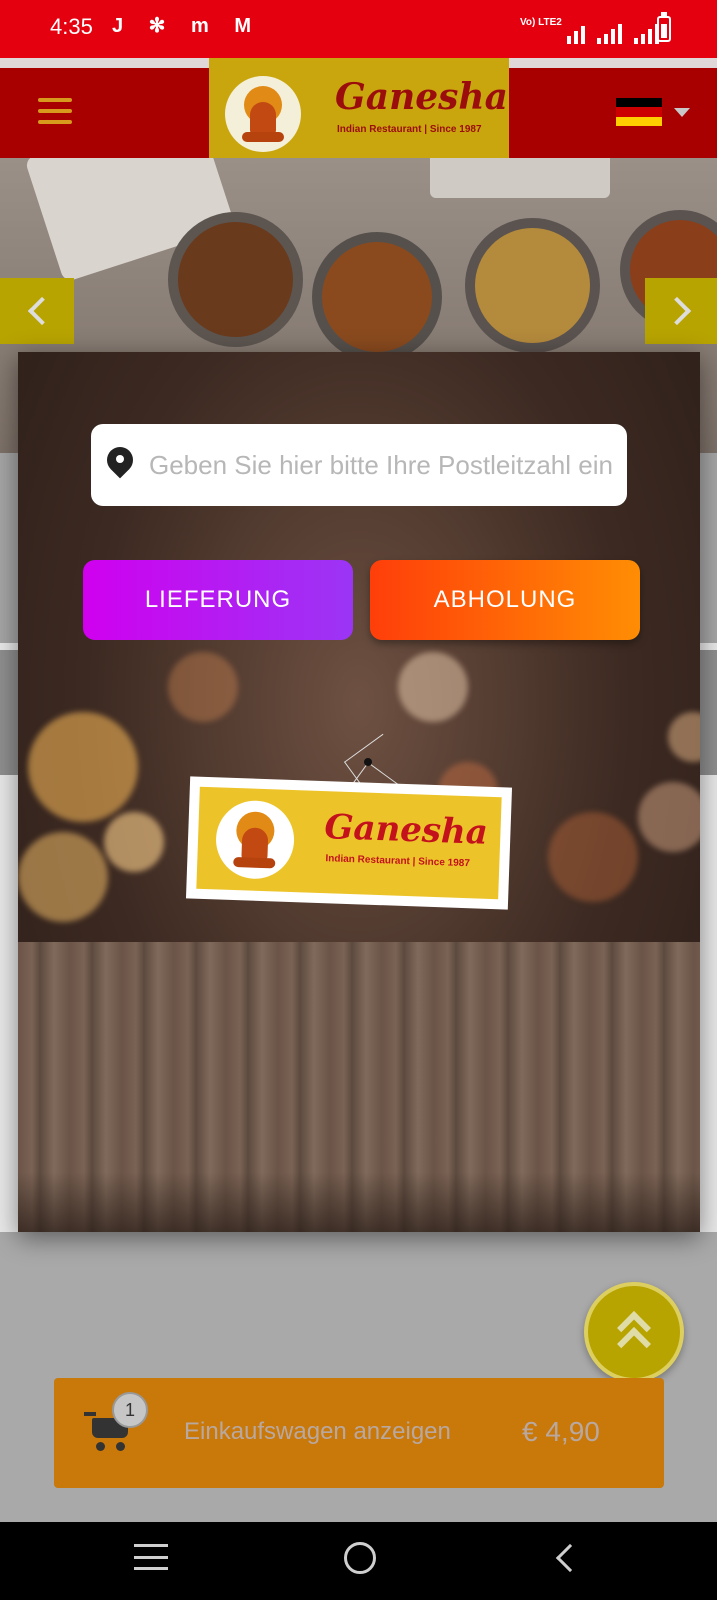 The width and height of the screenshot is (717, 1600). Describe the element at coordinates (409, 129) in the screenshot. I see `logo-subtitle: Indian Restaurant | Since 1987` at that location.